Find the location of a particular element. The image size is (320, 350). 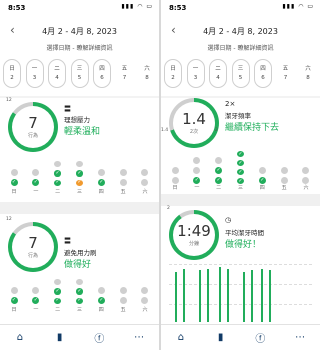

metric-status: 做得好 is located at coordinates (78, 265).